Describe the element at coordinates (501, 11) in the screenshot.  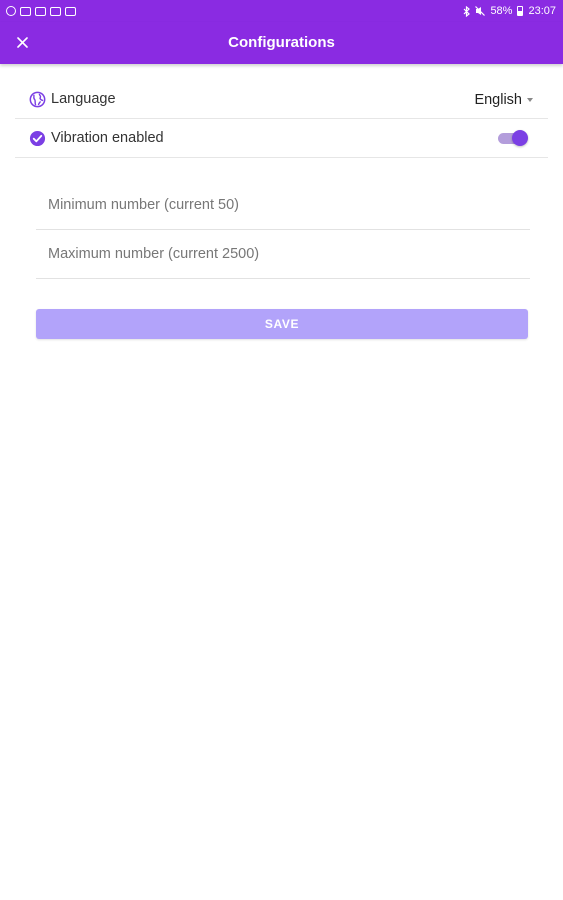
I see `battery-percent: 58%` at that location.